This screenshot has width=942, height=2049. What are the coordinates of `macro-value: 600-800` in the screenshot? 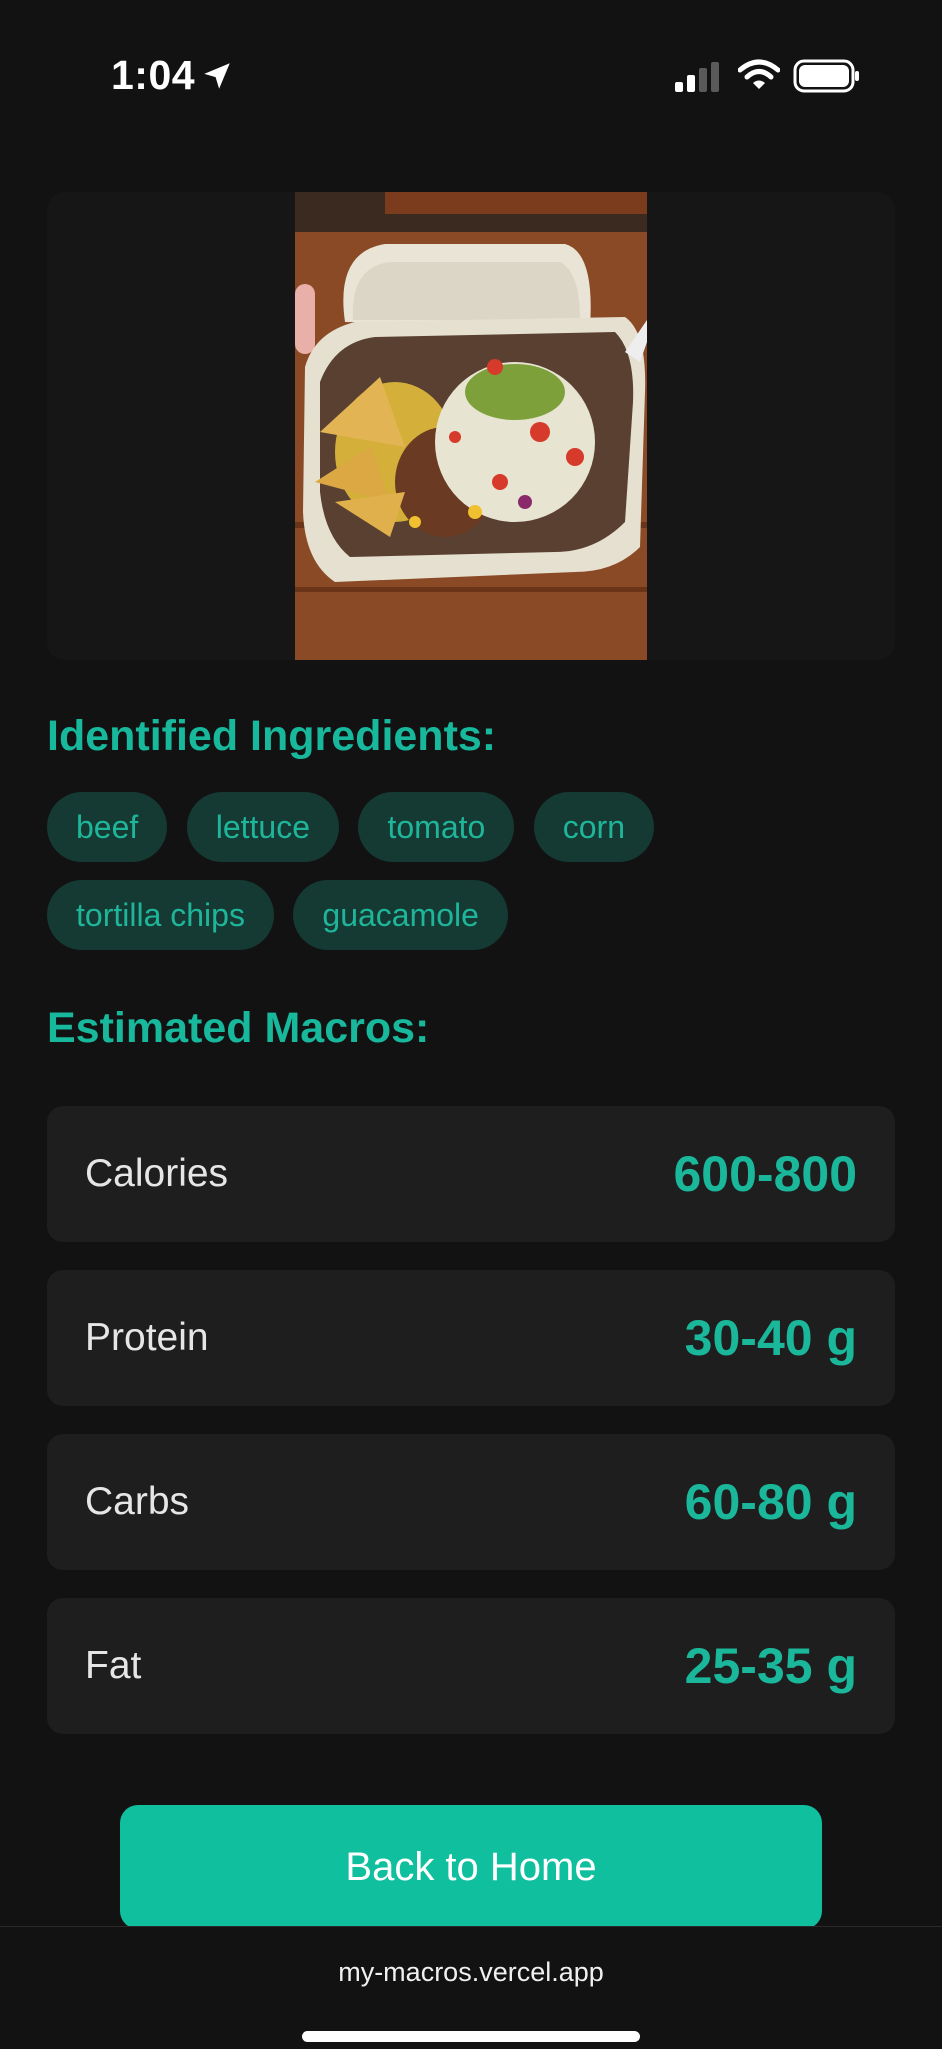 It's located at (765, 1174).